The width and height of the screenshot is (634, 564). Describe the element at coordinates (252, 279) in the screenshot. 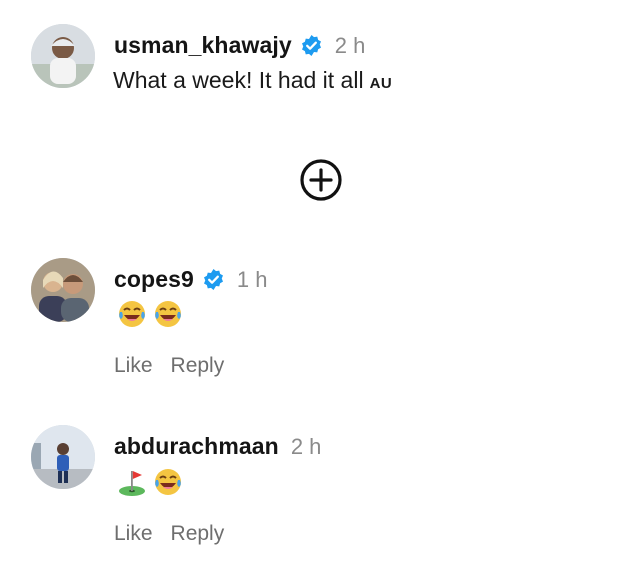

I see `comment-time: 1 h` at that location.